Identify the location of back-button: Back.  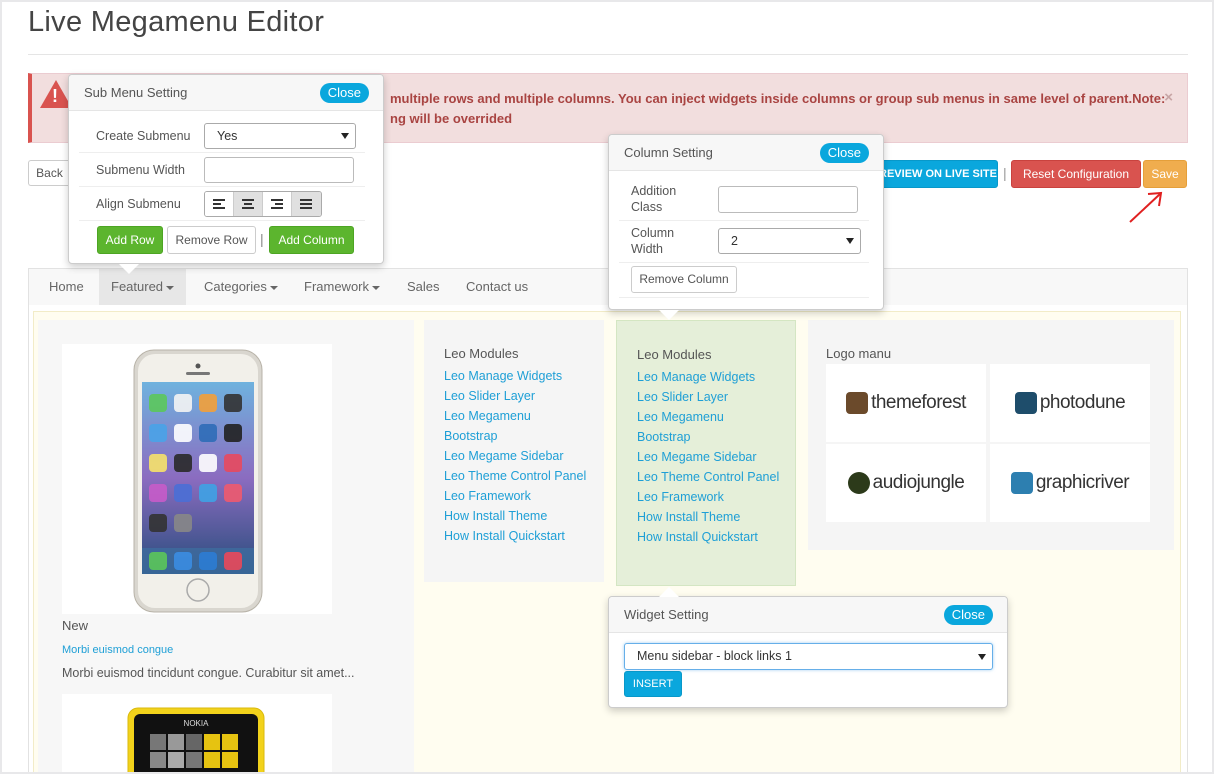
(49, 173).